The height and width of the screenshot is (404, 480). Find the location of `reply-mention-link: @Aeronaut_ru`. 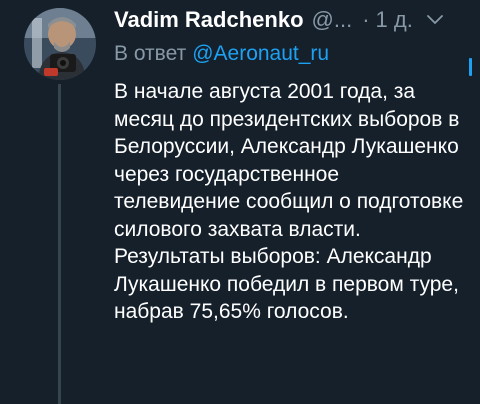

reply-mention-link: @Aeronaut_ru is located at coordinates (260, 54).